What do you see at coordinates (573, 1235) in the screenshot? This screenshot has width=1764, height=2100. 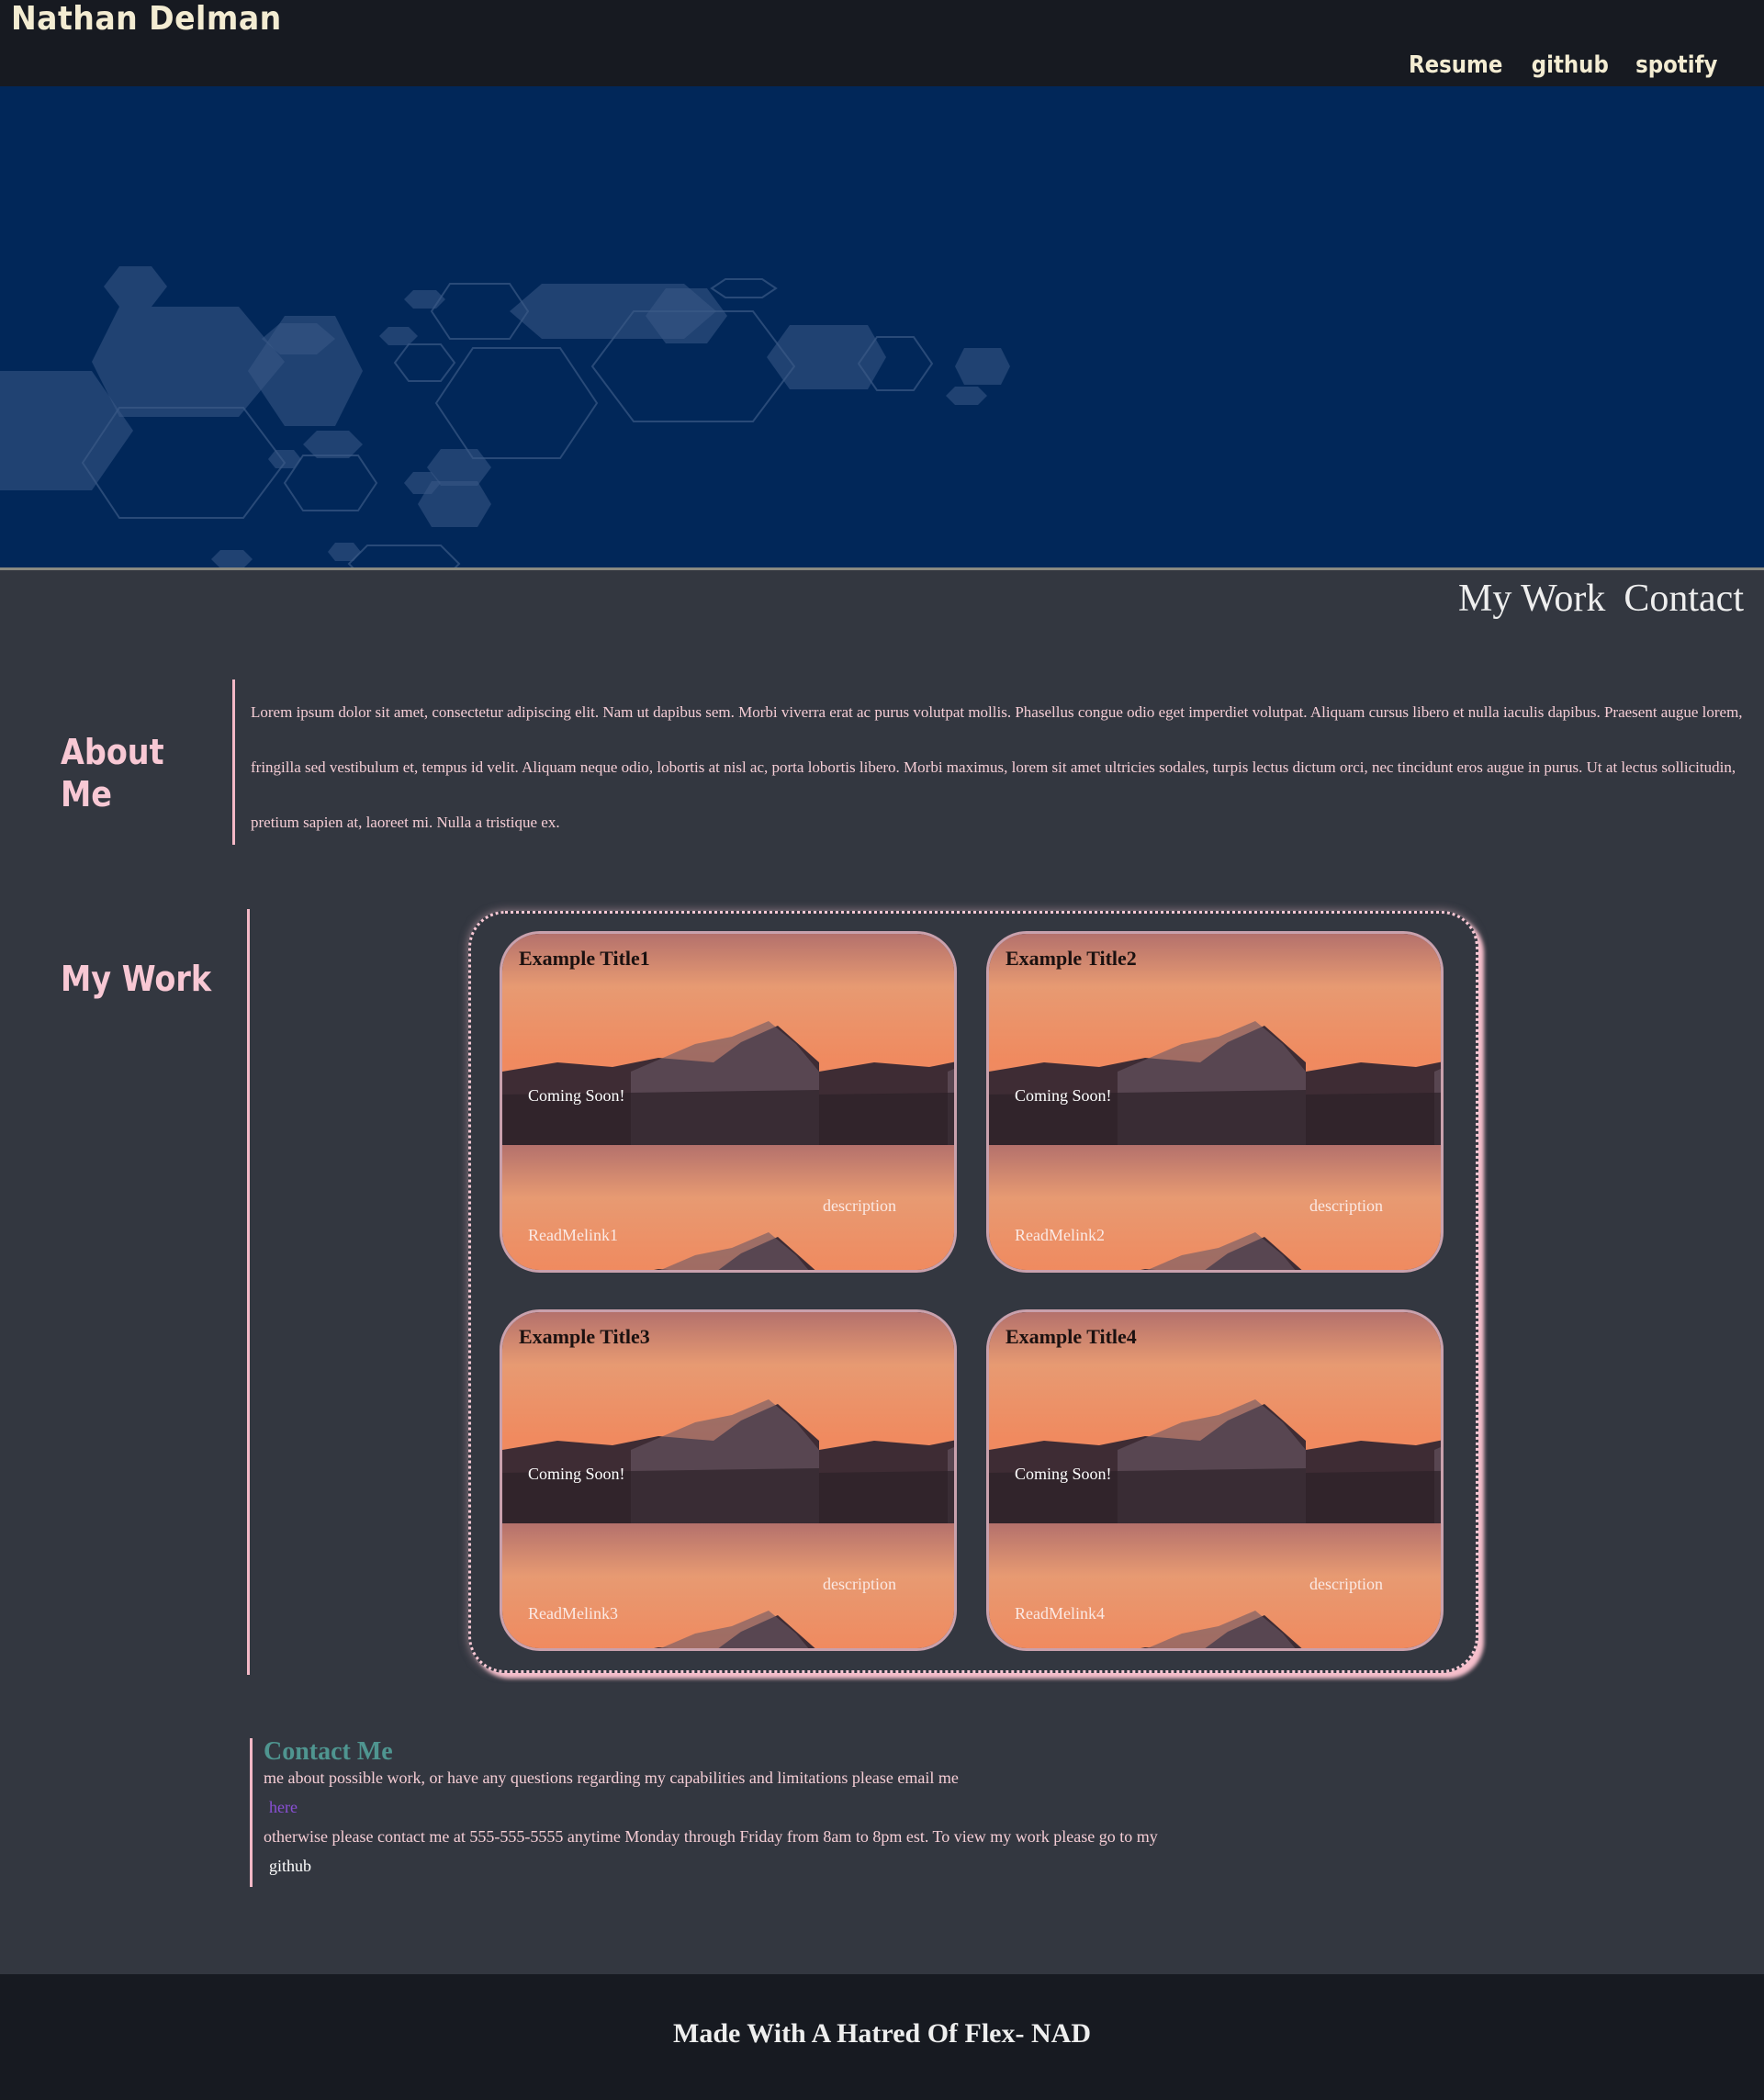 I see `card-readme-link: ReadMelink1` at bounding box center [573, 1235].